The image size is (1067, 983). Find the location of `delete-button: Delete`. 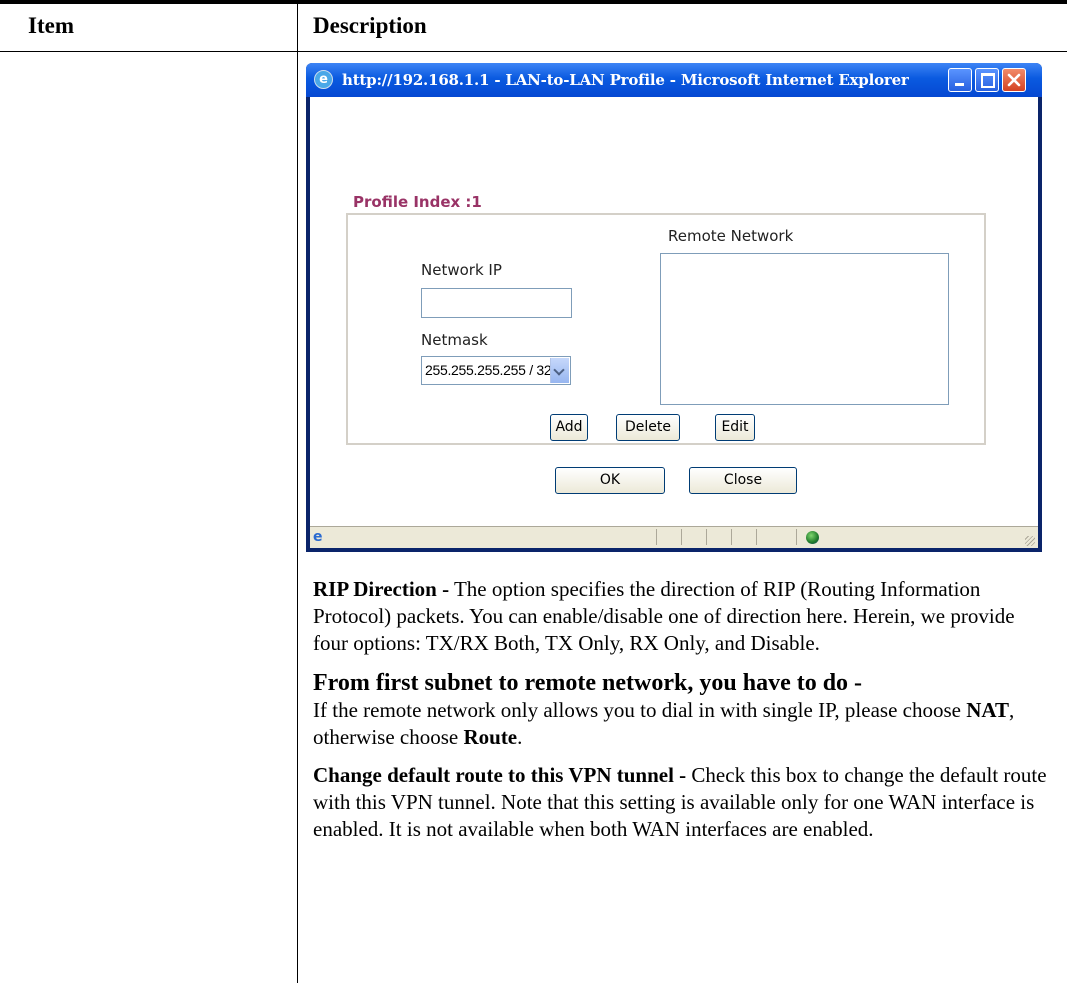

delete-button: Delete is located at coordinates (648, 427).